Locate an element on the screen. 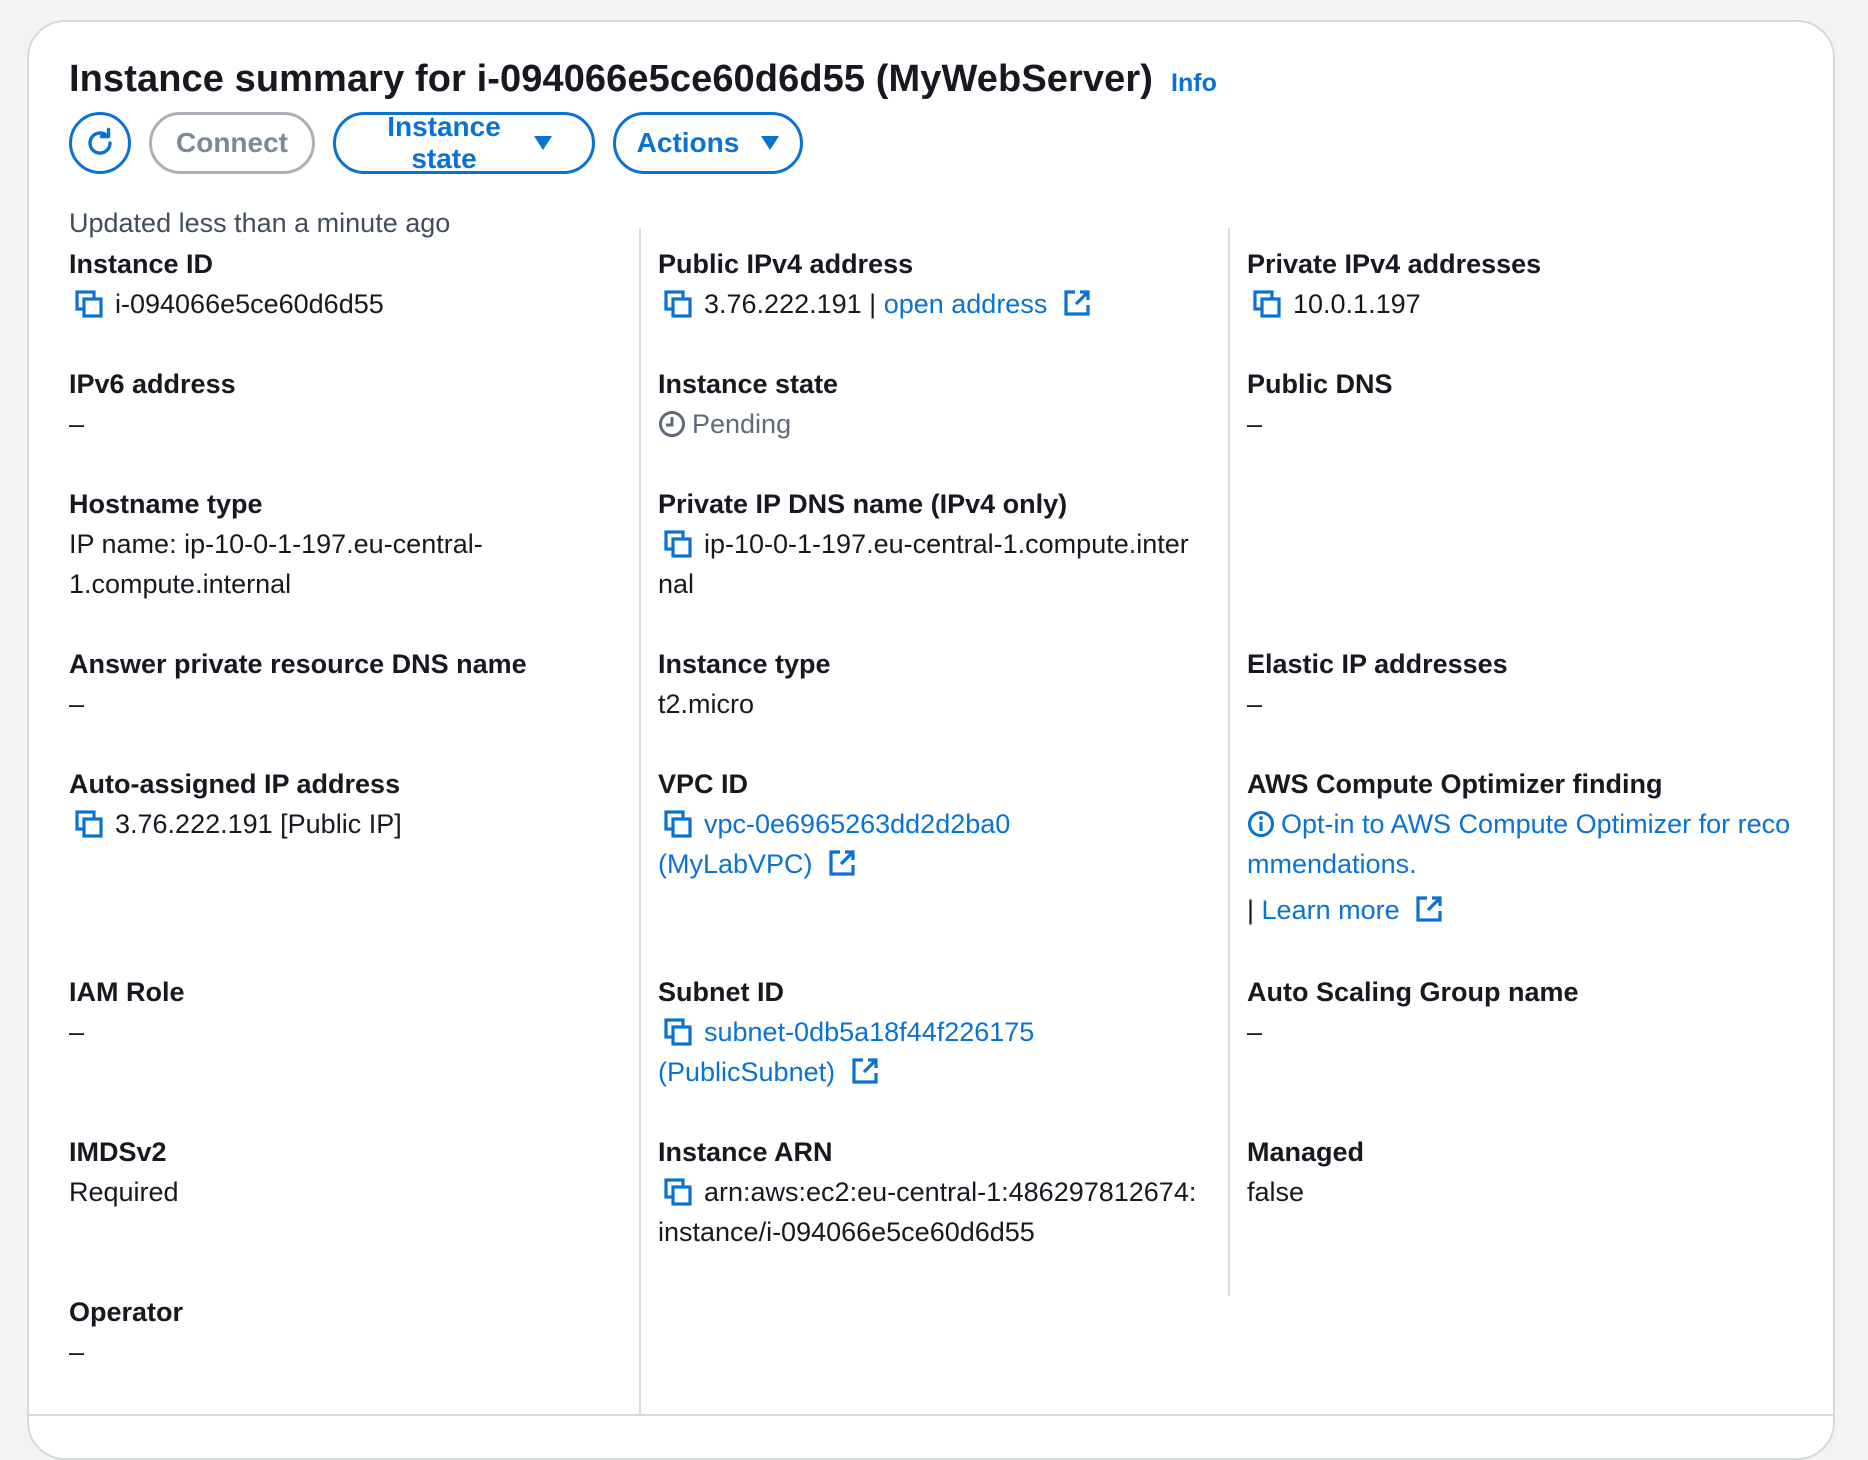 The width and height of the screenshot is (1868, 1460). field-operator: Operator – is located at coordinates (349, 1332).